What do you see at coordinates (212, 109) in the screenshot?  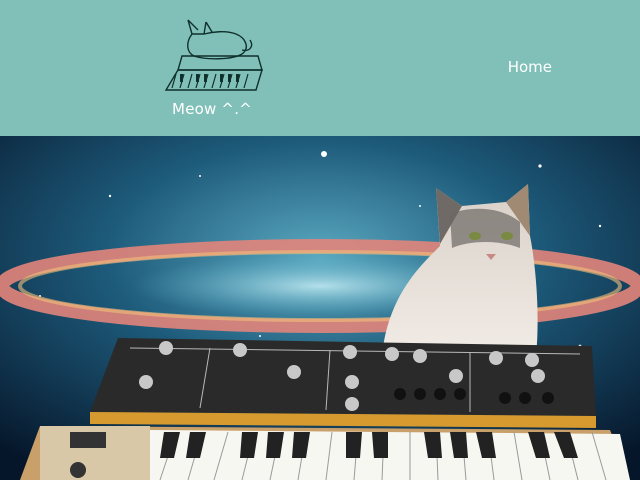 I see `brand-name: Meow ^.^` at bounding box center [212, 109].